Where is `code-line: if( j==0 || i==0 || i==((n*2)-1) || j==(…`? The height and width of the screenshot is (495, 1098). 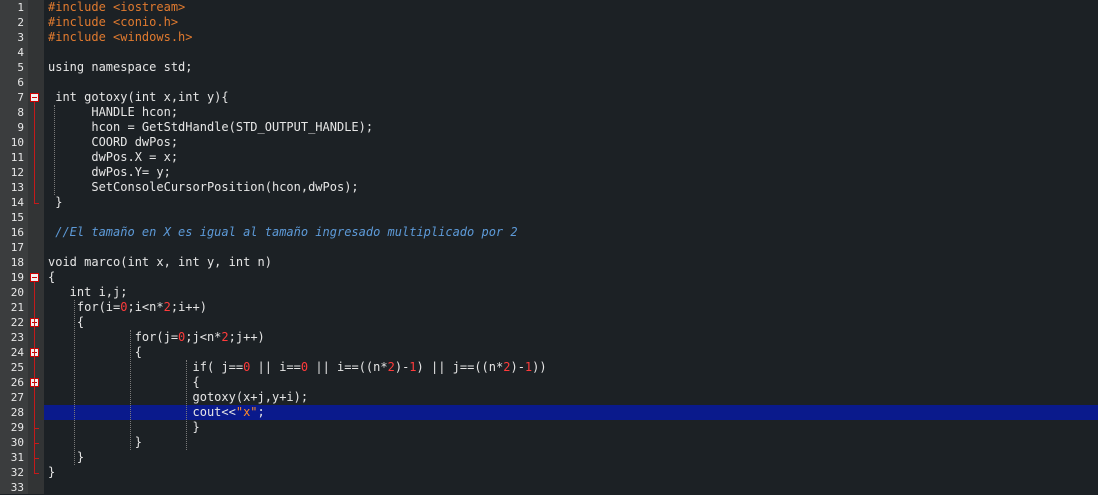 code-line: if( j==0 || i==0 || i==((n*2)-1) || j==(… is located at coordinates (297, 367).